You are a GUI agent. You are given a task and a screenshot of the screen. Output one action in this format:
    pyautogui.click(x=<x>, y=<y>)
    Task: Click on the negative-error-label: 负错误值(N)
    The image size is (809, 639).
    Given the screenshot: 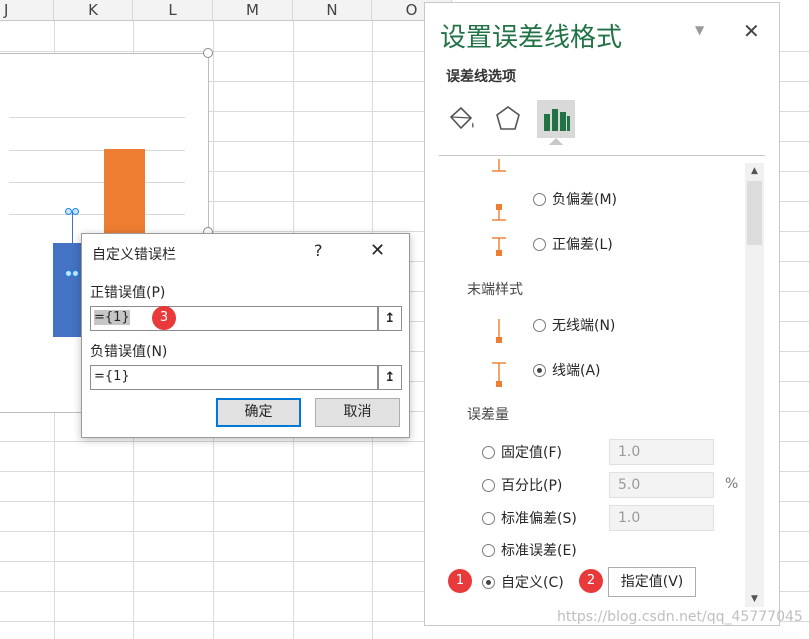 What is the action you would take?
    pyautogui.click(x=129, y=352)
    